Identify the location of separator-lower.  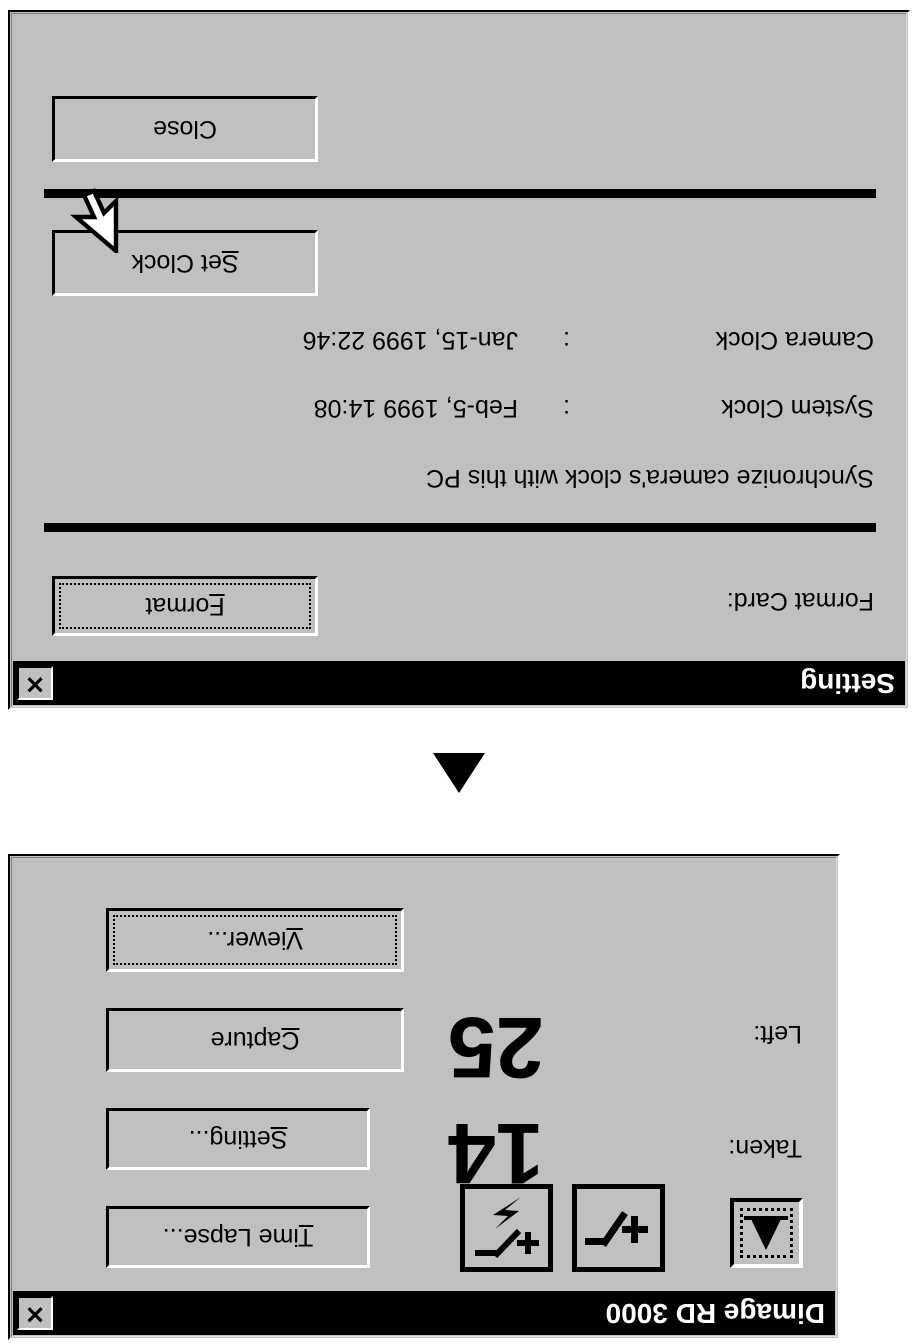
(460, 193).